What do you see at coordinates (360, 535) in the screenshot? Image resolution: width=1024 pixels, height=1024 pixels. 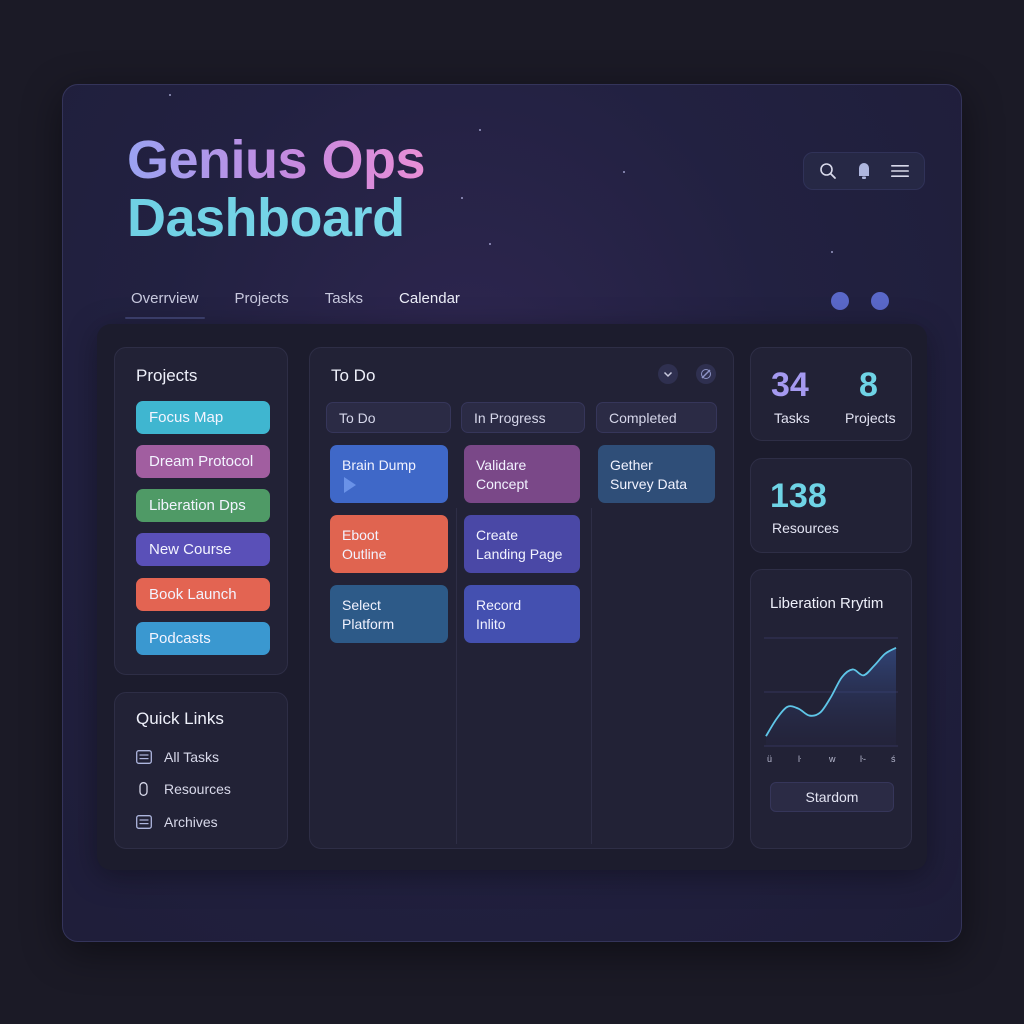 I see `card-line-1: Eboot` at bounding box center [360, 535].